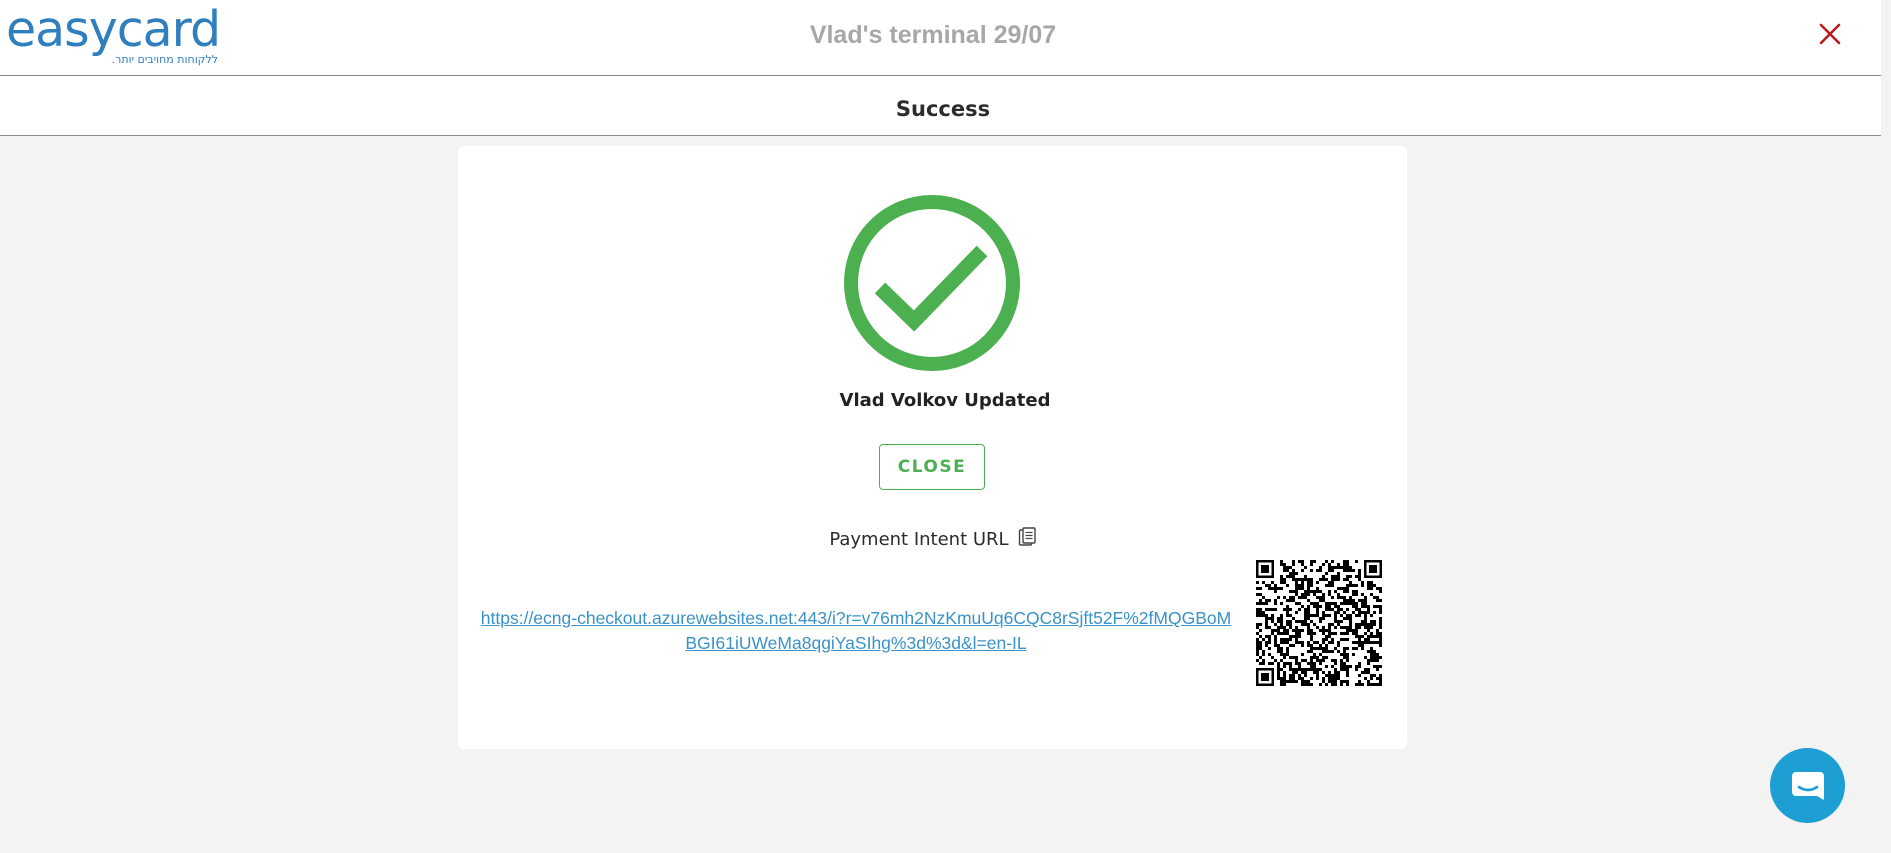  What do you see at coordinates (932, 283) in the screenshot?
I see `check-circle-icon` at bounding box center [932, 283].